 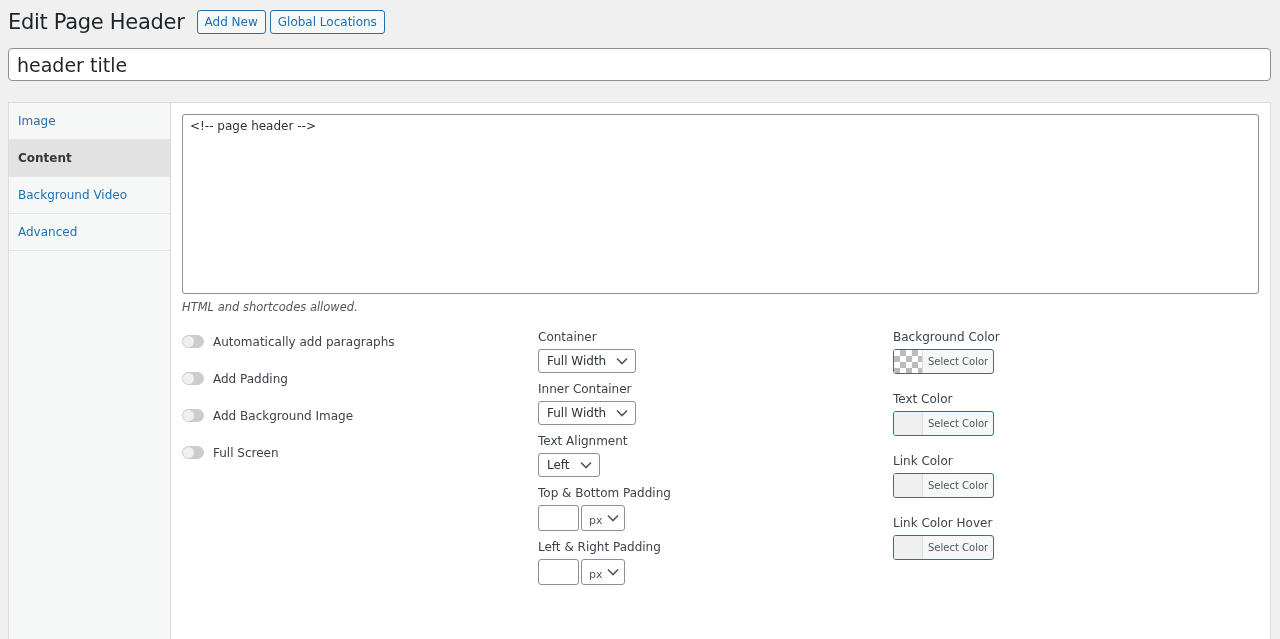 What do you see at coordinates (946, 337) in the screenshot?
I see `field-label: Background Color` at bounding box center [946, 337].